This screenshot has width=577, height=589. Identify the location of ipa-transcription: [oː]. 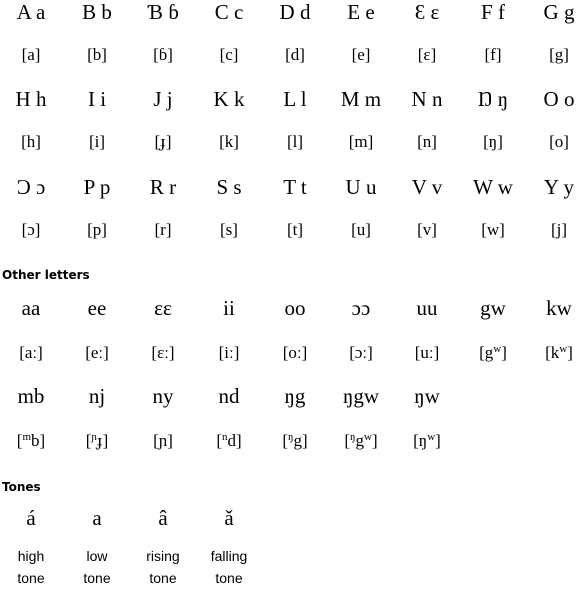
(295, 353).